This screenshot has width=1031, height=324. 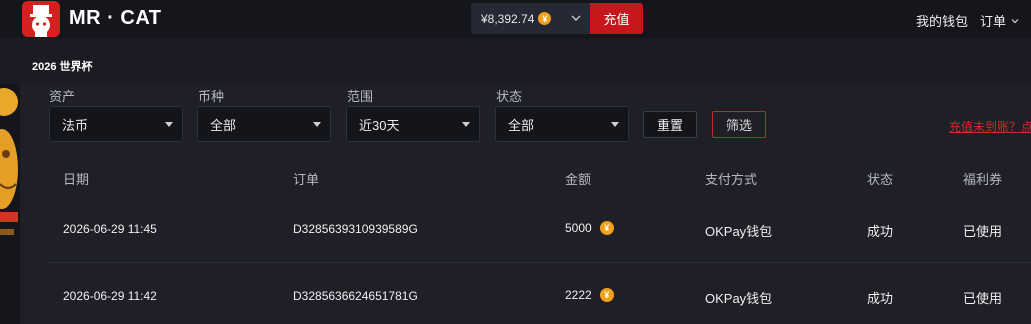 I want to click on column-header-amount: 金额, so click(x=578, y=179).